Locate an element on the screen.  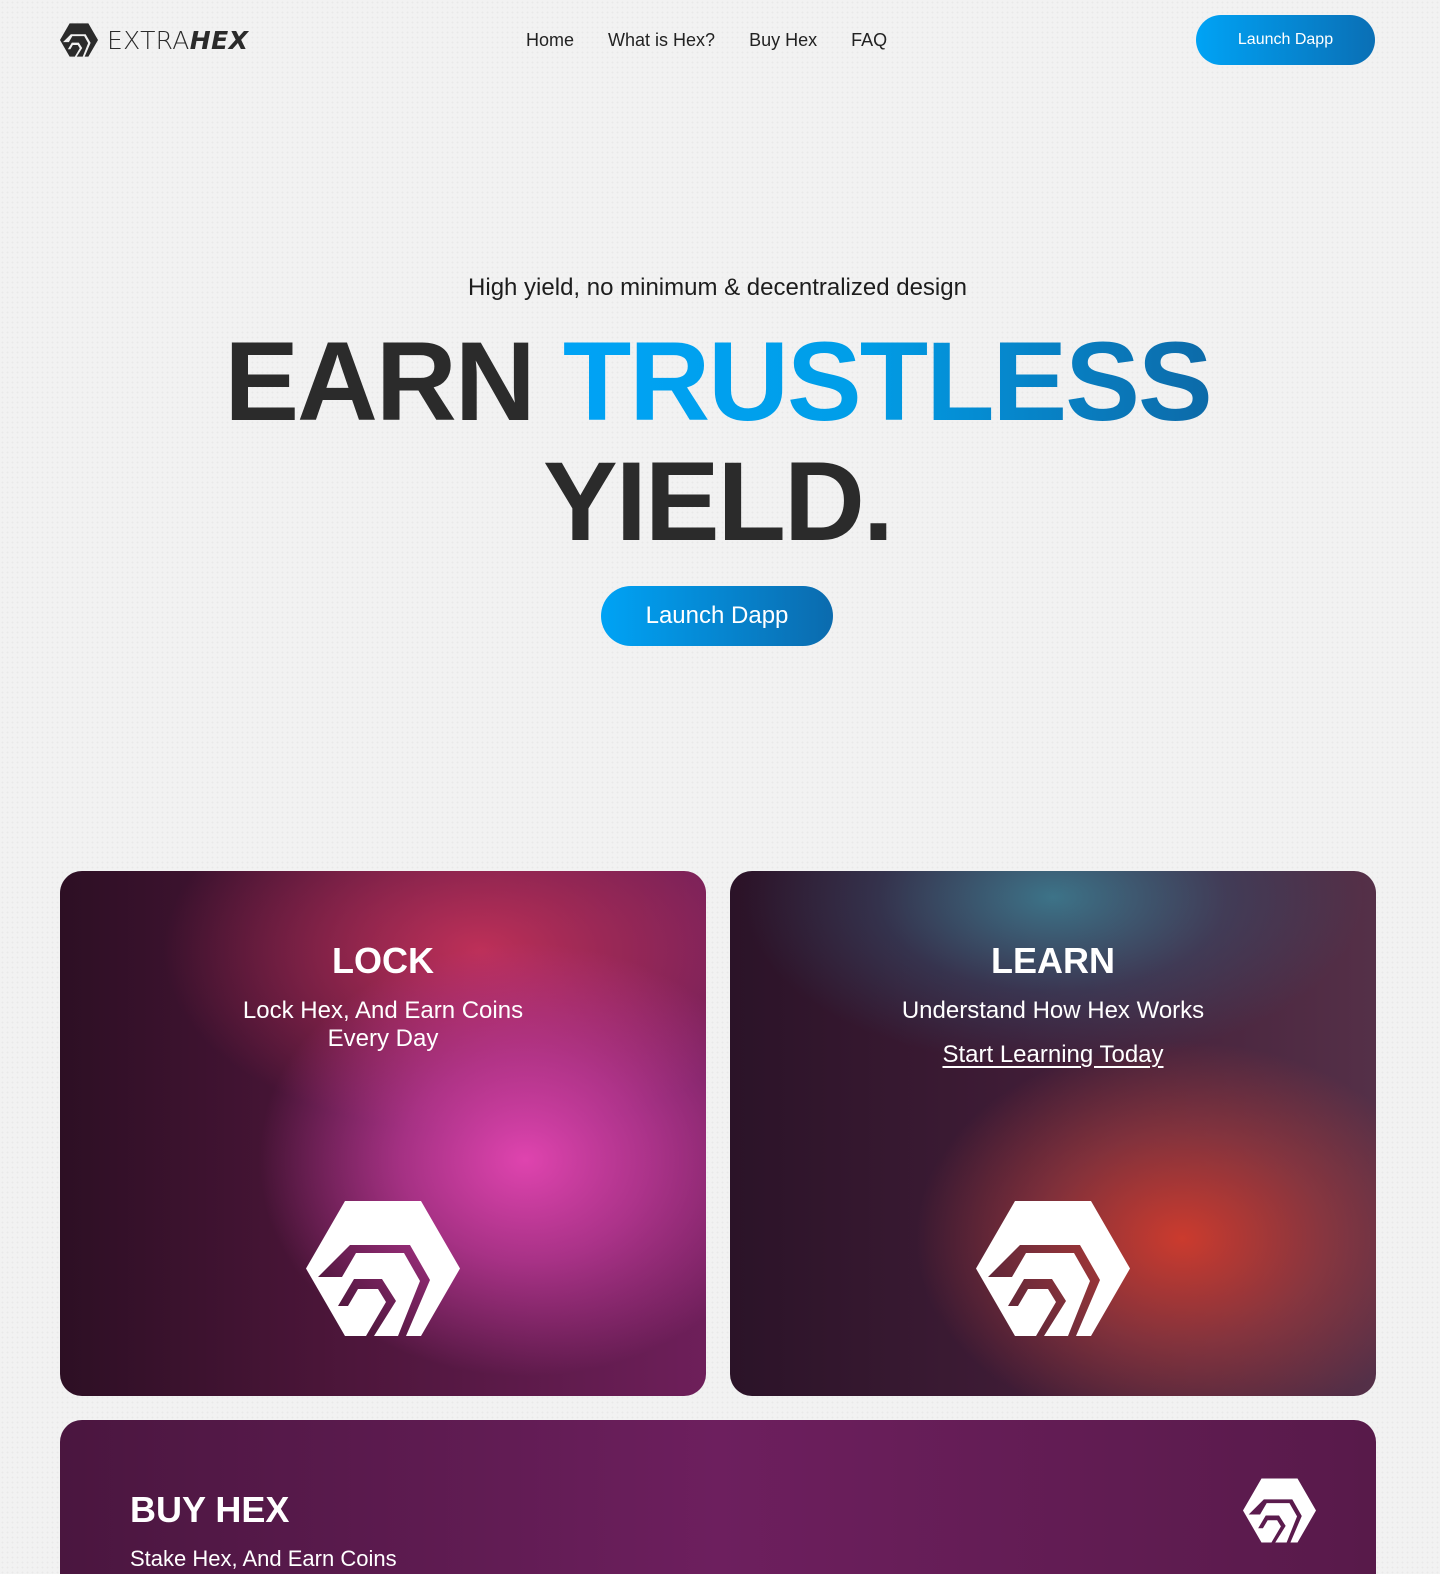
buy-card-desc: Stake Hex, And Earn Coins is located at coordinates (263, 1558).